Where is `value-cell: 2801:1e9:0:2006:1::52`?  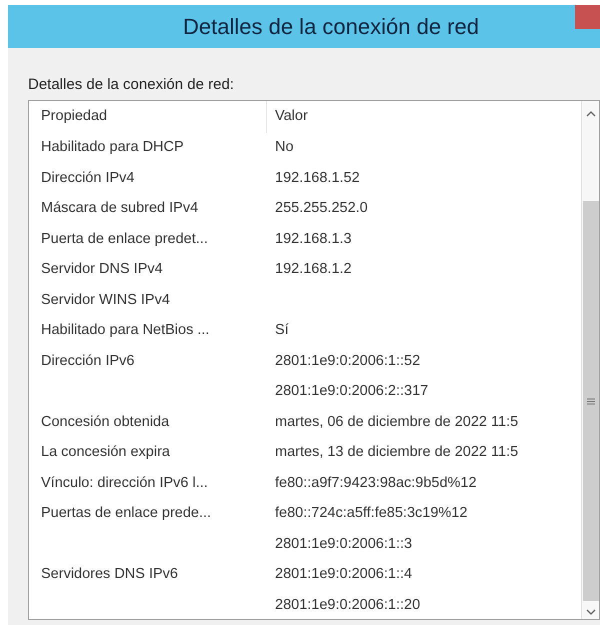 value-cell: 2801:1e9:0:2006:1::52 is located at coordinates (347, 360).